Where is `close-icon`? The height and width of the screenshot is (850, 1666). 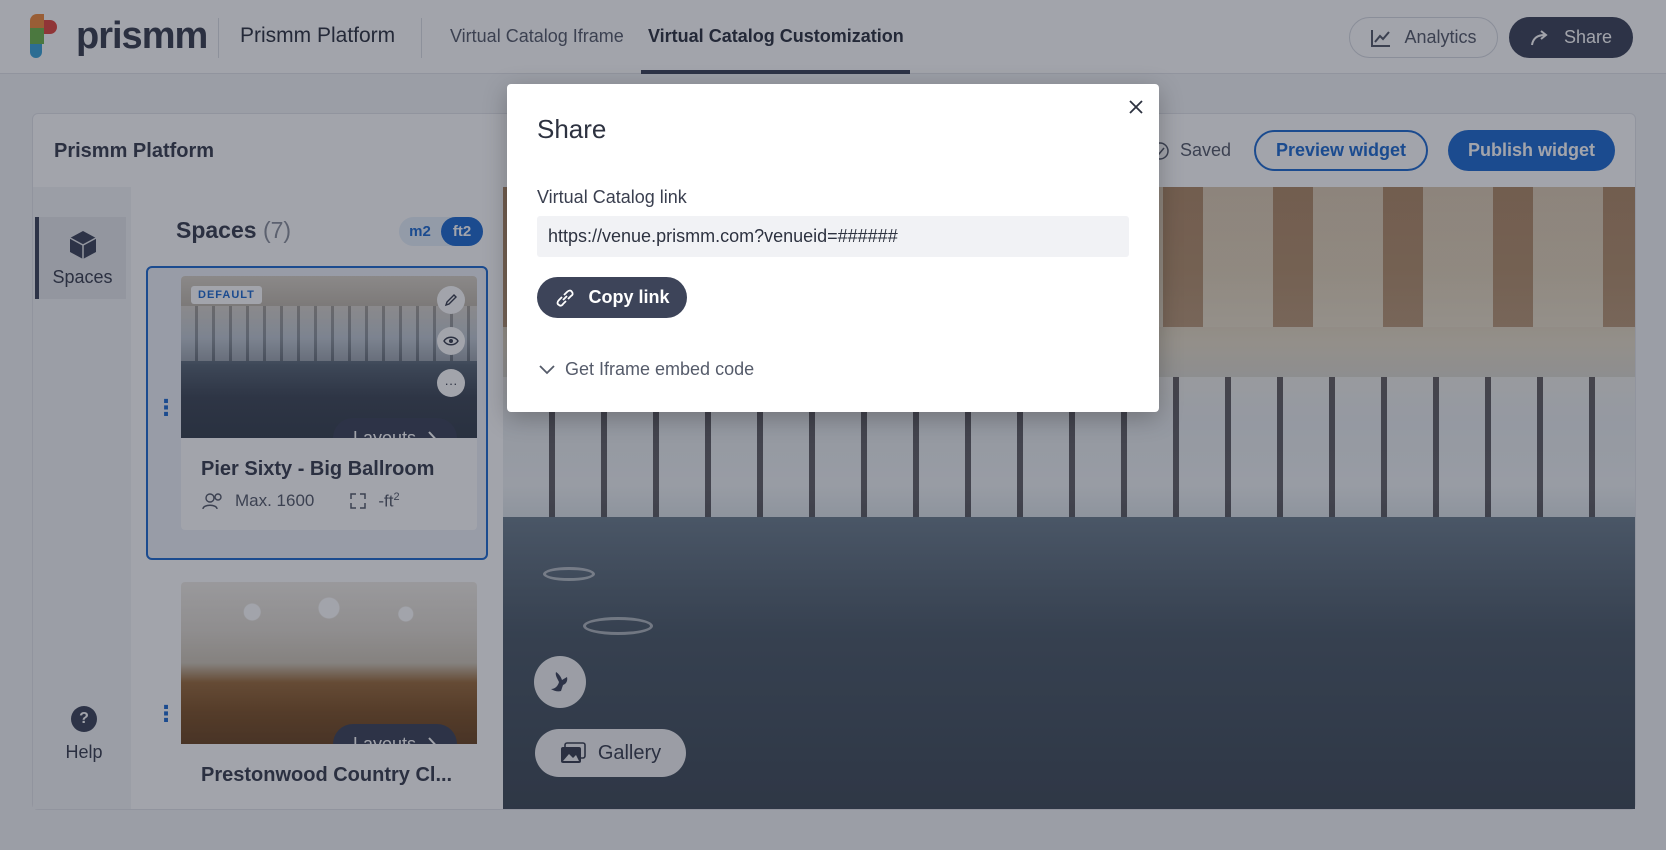
close-icon is located at coordinates (1136, 107).